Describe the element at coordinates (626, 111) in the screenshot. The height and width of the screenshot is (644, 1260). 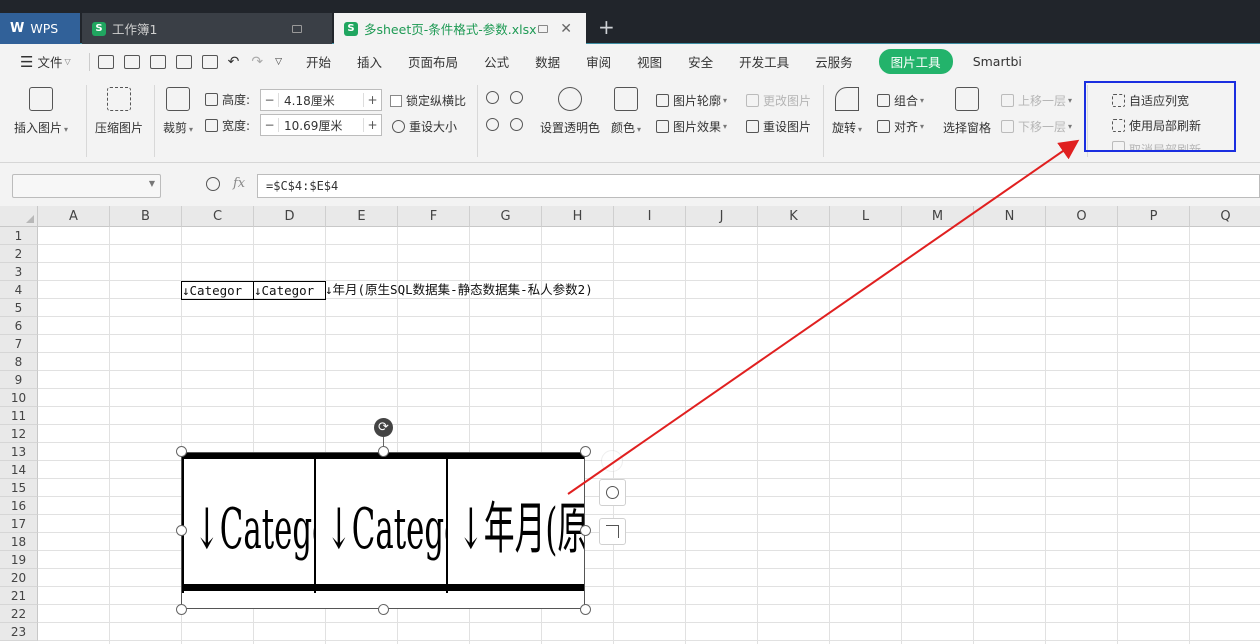
I see `color-button: 颜色 ▾` at that location.